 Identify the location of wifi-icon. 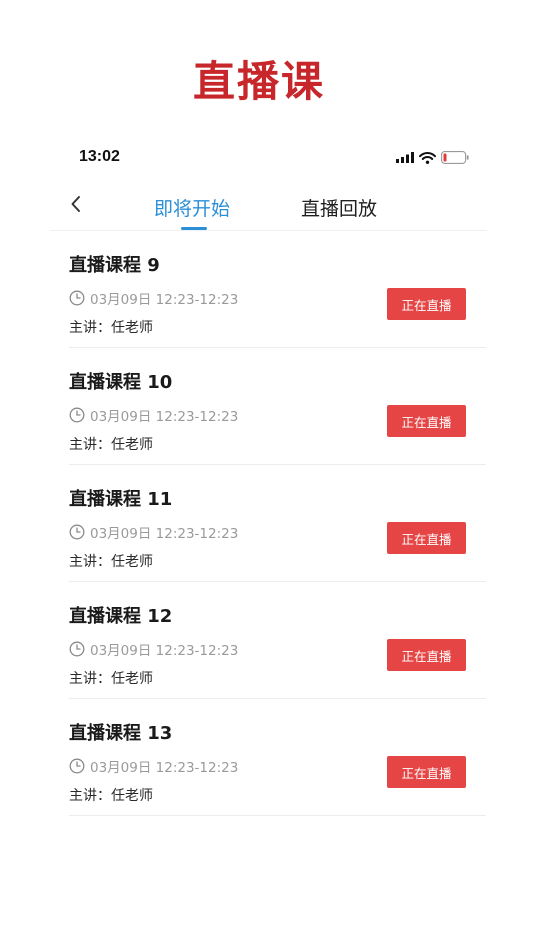
(427, 157).